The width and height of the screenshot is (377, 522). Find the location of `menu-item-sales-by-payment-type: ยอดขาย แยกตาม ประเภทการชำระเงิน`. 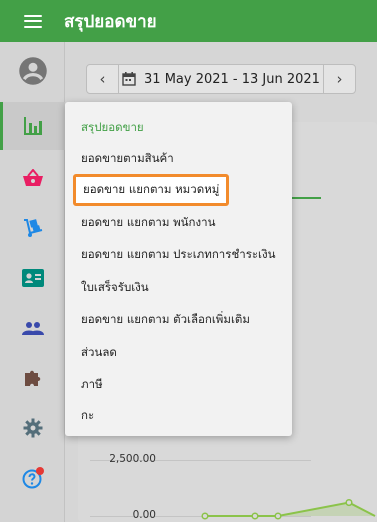

menu-item-sales-by-payment-type: ยอดขาย แยกตาม ประเภทการชำระเงิน is located at coordinates (178, 255).